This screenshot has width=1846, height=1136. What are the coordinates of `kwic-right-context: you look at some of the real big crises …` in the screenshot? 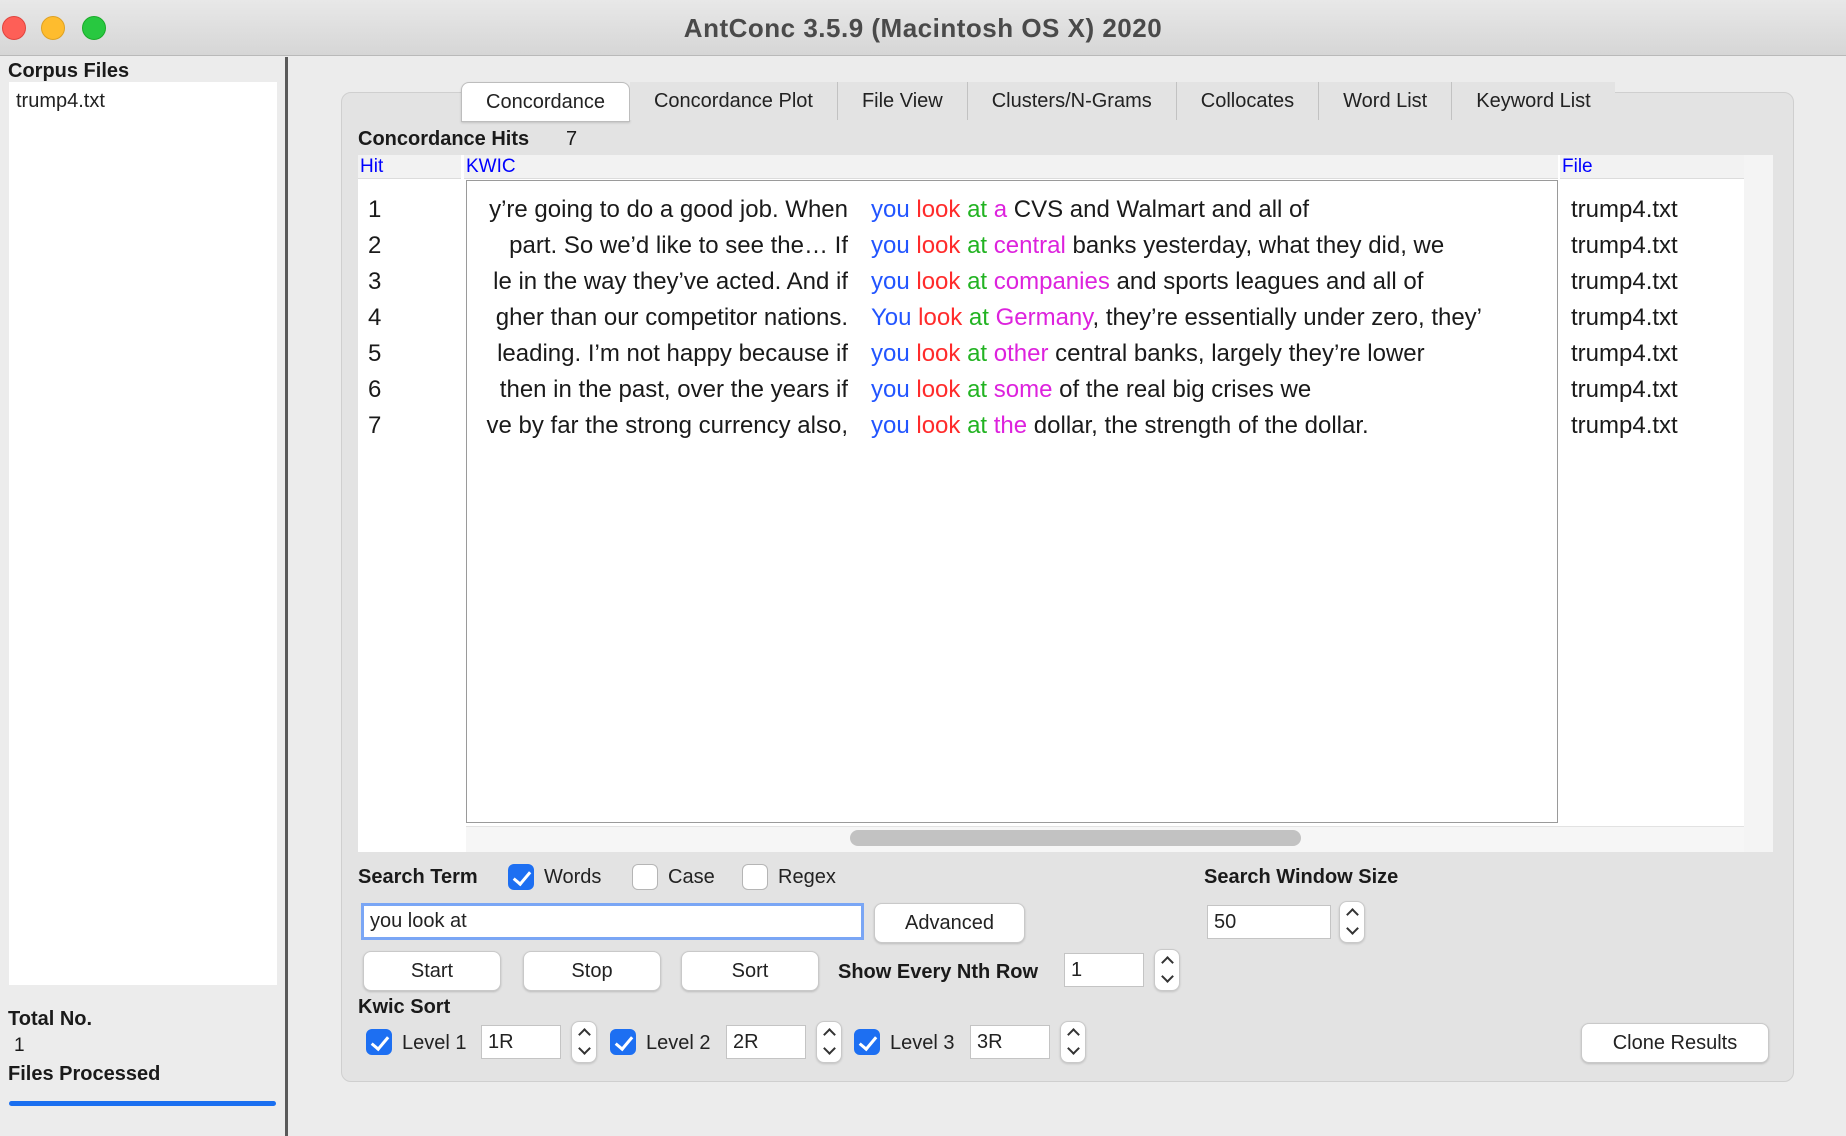 It's located at (1206, 390).